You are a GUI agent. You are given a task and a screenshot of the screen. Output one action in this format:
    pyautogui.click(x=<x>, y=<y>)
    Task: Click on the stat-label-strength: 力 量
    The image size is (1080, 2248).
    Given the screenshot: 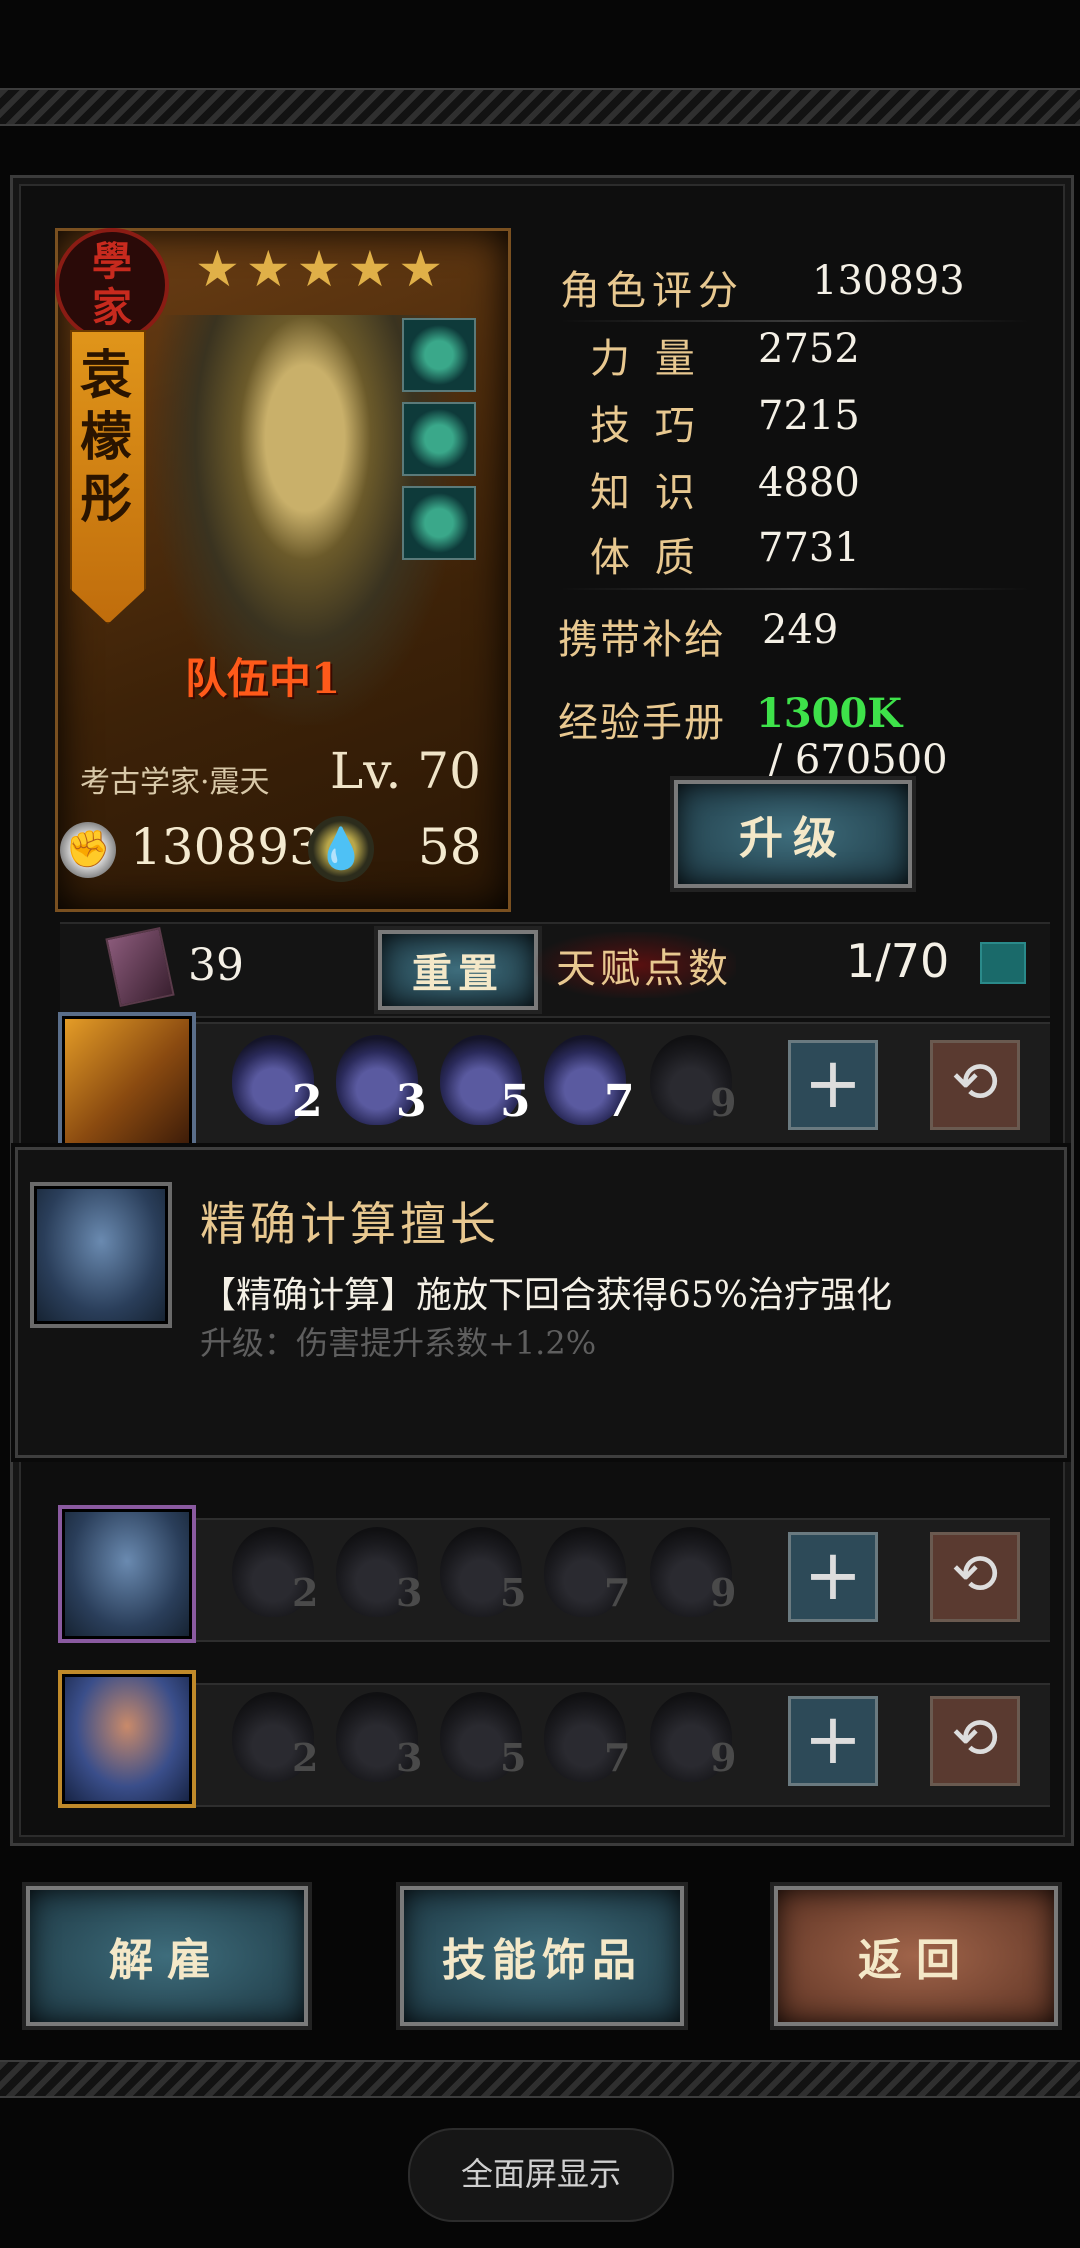 What is the action you would take?
    pyautogui.click(x=645, y=359)
    